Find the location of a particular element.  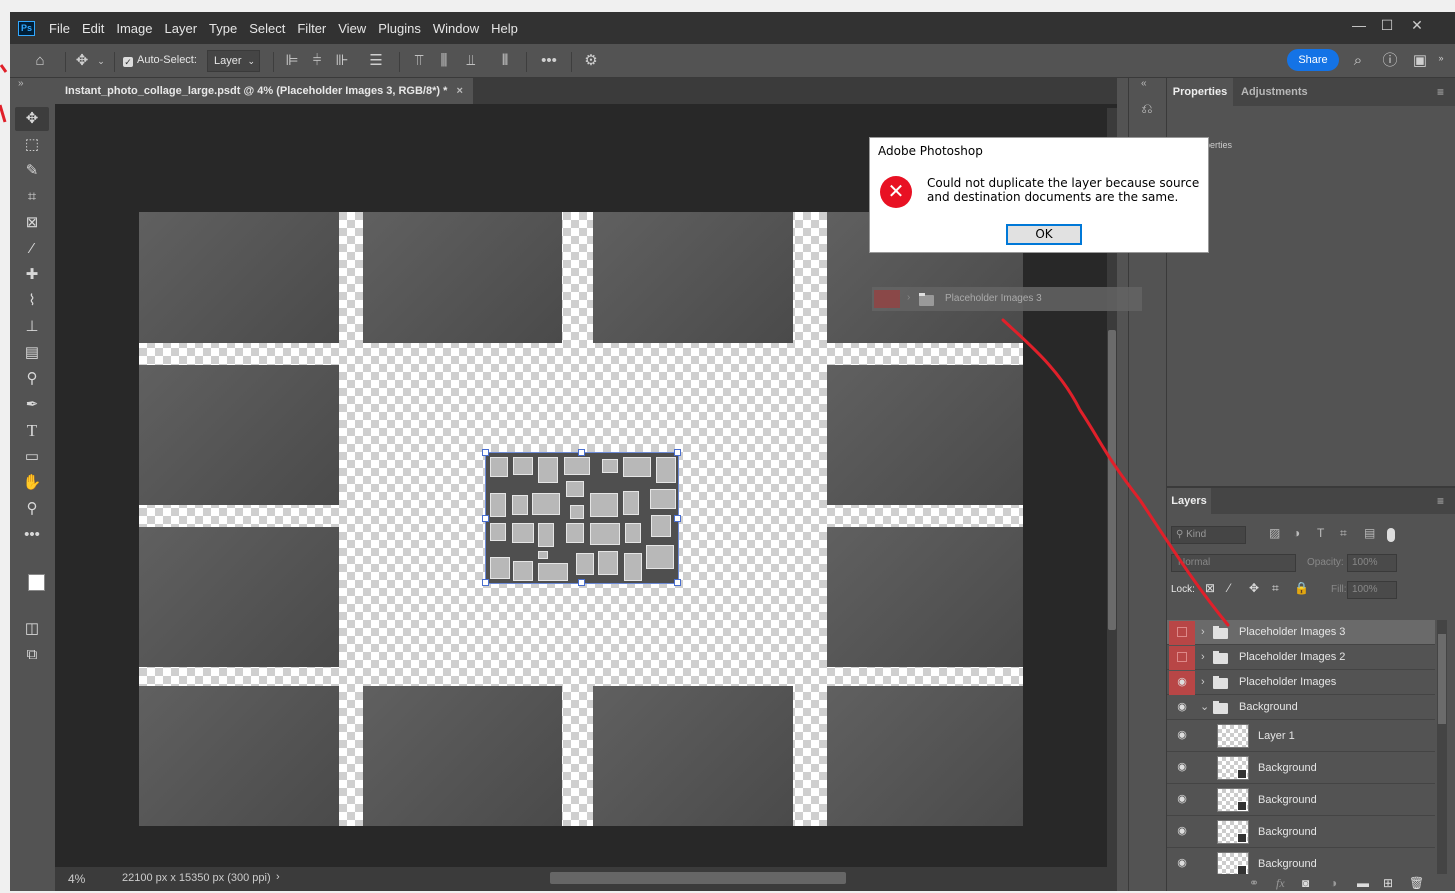

ok-button: OK is located at coordinates (1044, 234).